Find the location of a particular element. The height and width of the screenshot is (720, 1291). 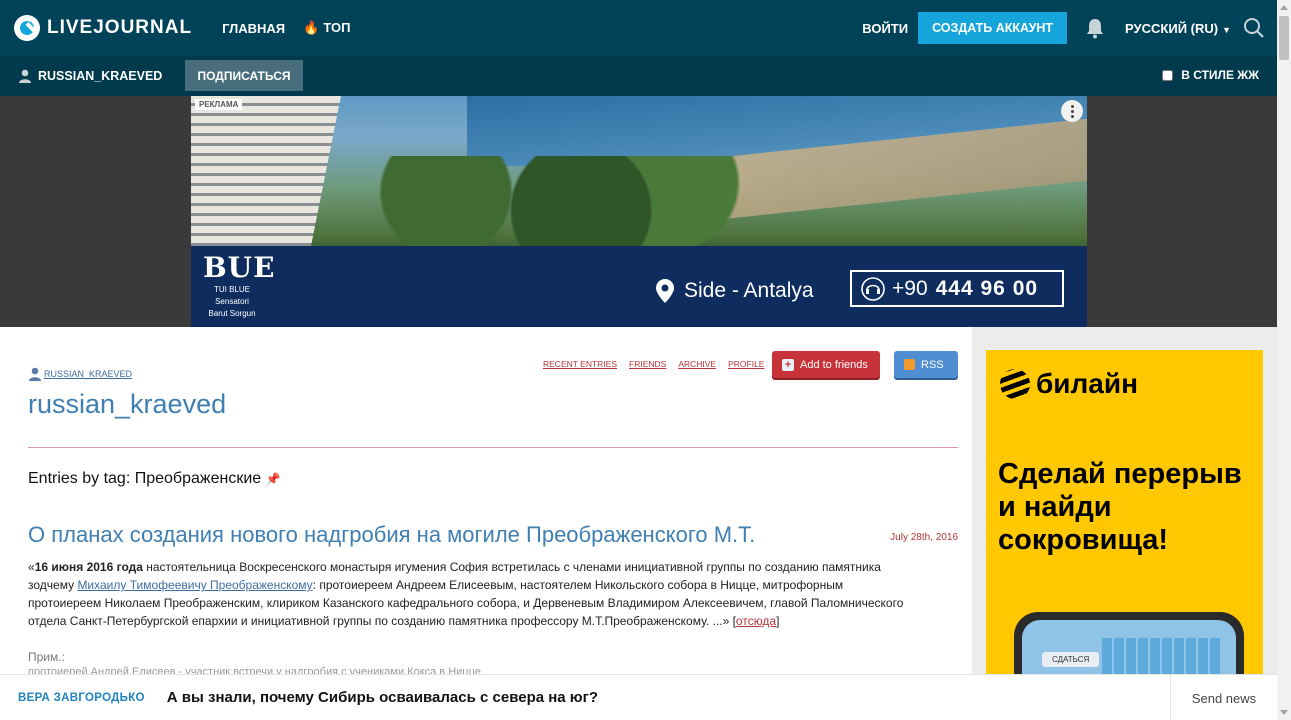

tag-heading-text: Entries by tag: Преображенские is located at coordinates (145, 478).